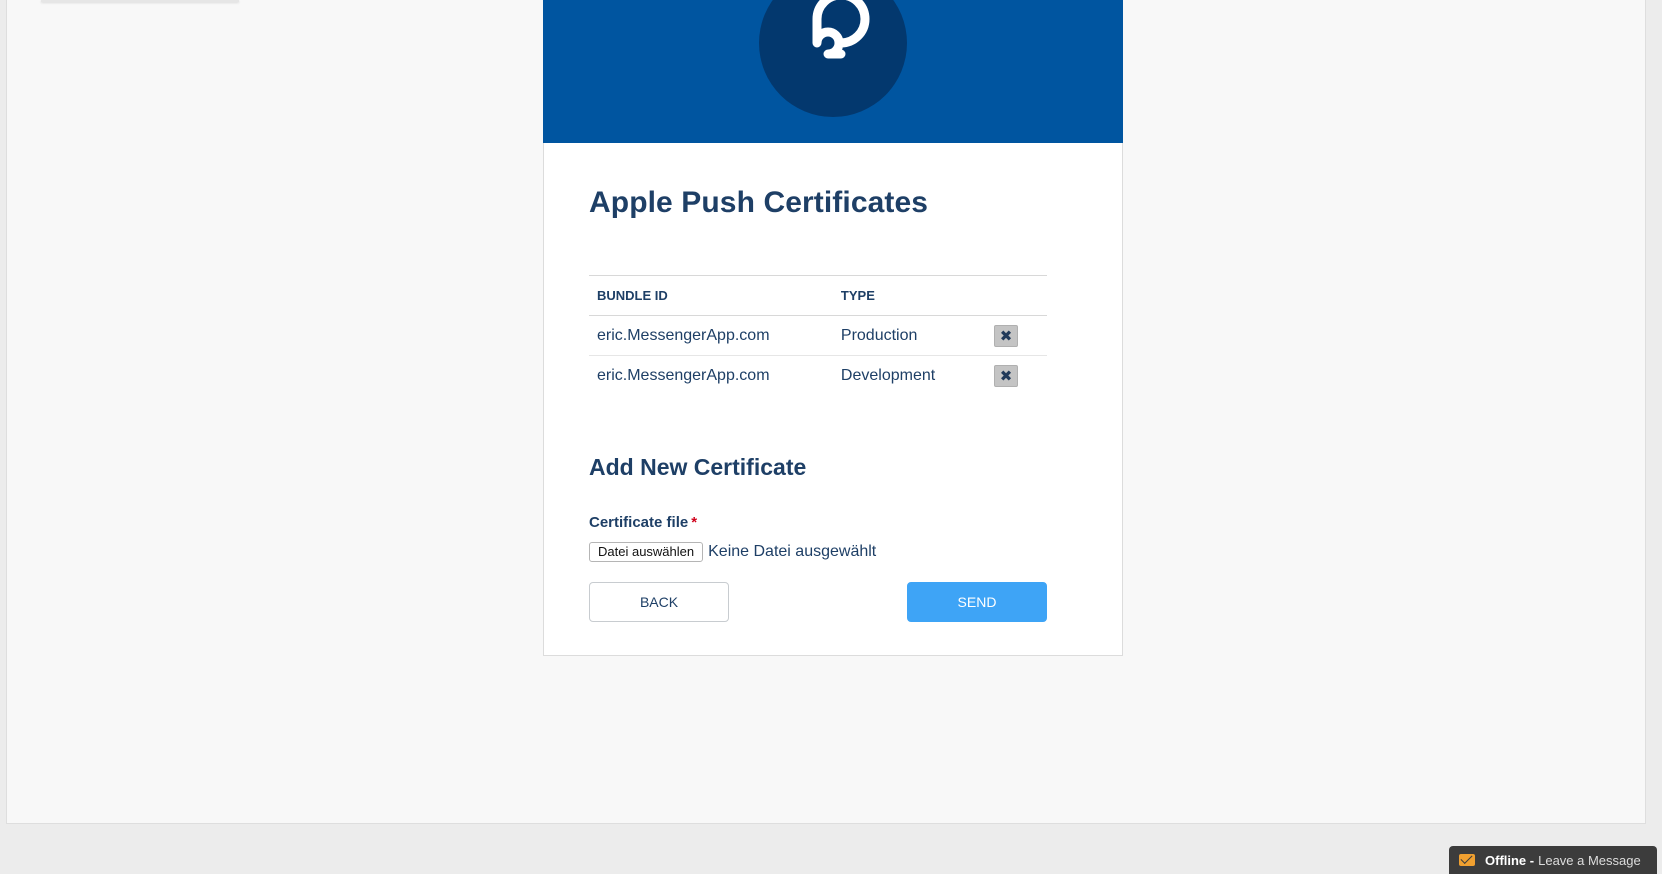 The image size is (1662, 874). I want to click on file-input: Datei auswählen Keine Datei ausgewählt, so click(732, 552).